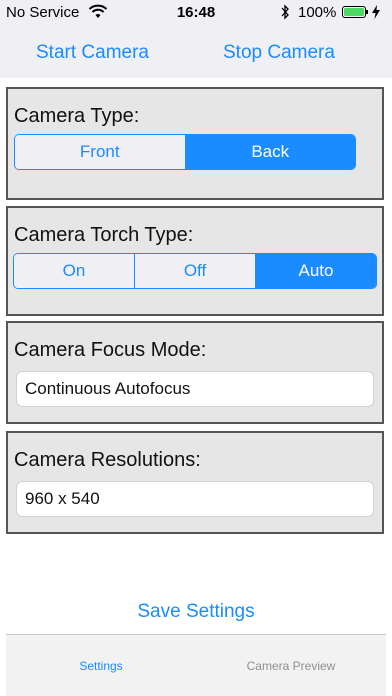 This screenshot has width=392, height=696. Describe the element at coordinates (77, 116) in the screenshot. I see `camera-type-label: Camera Type:` at that location.